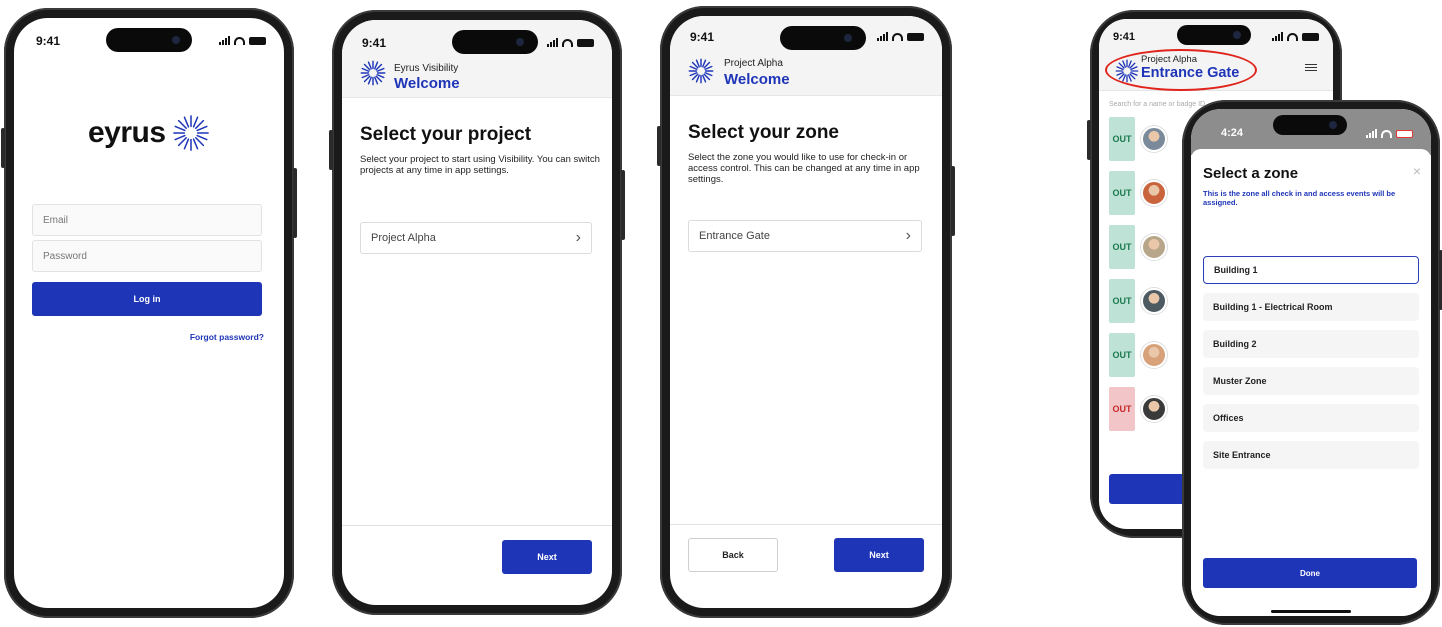 This screenshot has width=1442, height=627. What do you see at coordinates (426, 68) in the screenshot?
I see `header-subtitle: Eyrus Visibility` at bounding box center [426, 68].